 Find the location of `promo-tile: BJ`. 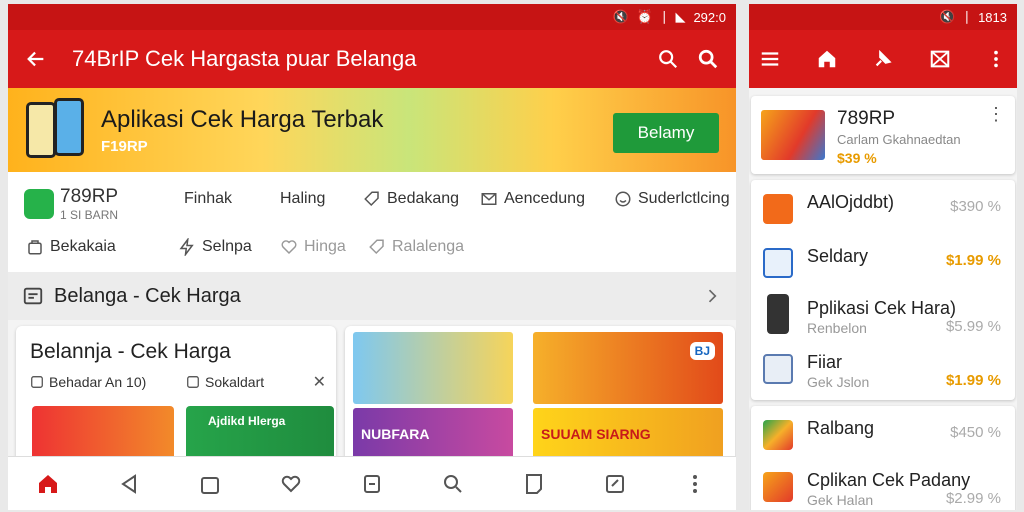

promo-tile: BJ is located at coordinates (628, 368).